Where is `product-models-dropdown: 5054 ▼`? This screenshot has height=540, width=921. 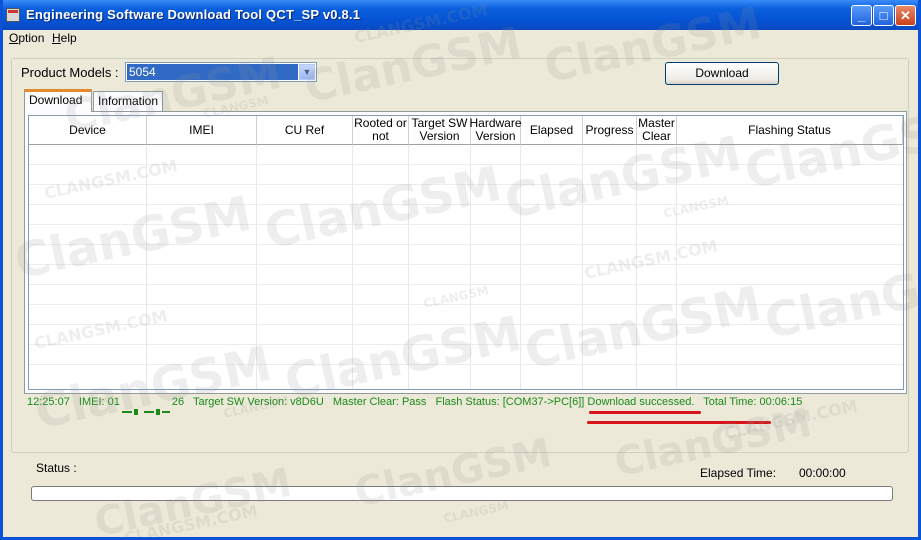 product-models-dropdown: 5054 ▼ is located at coordinates (221, 72).